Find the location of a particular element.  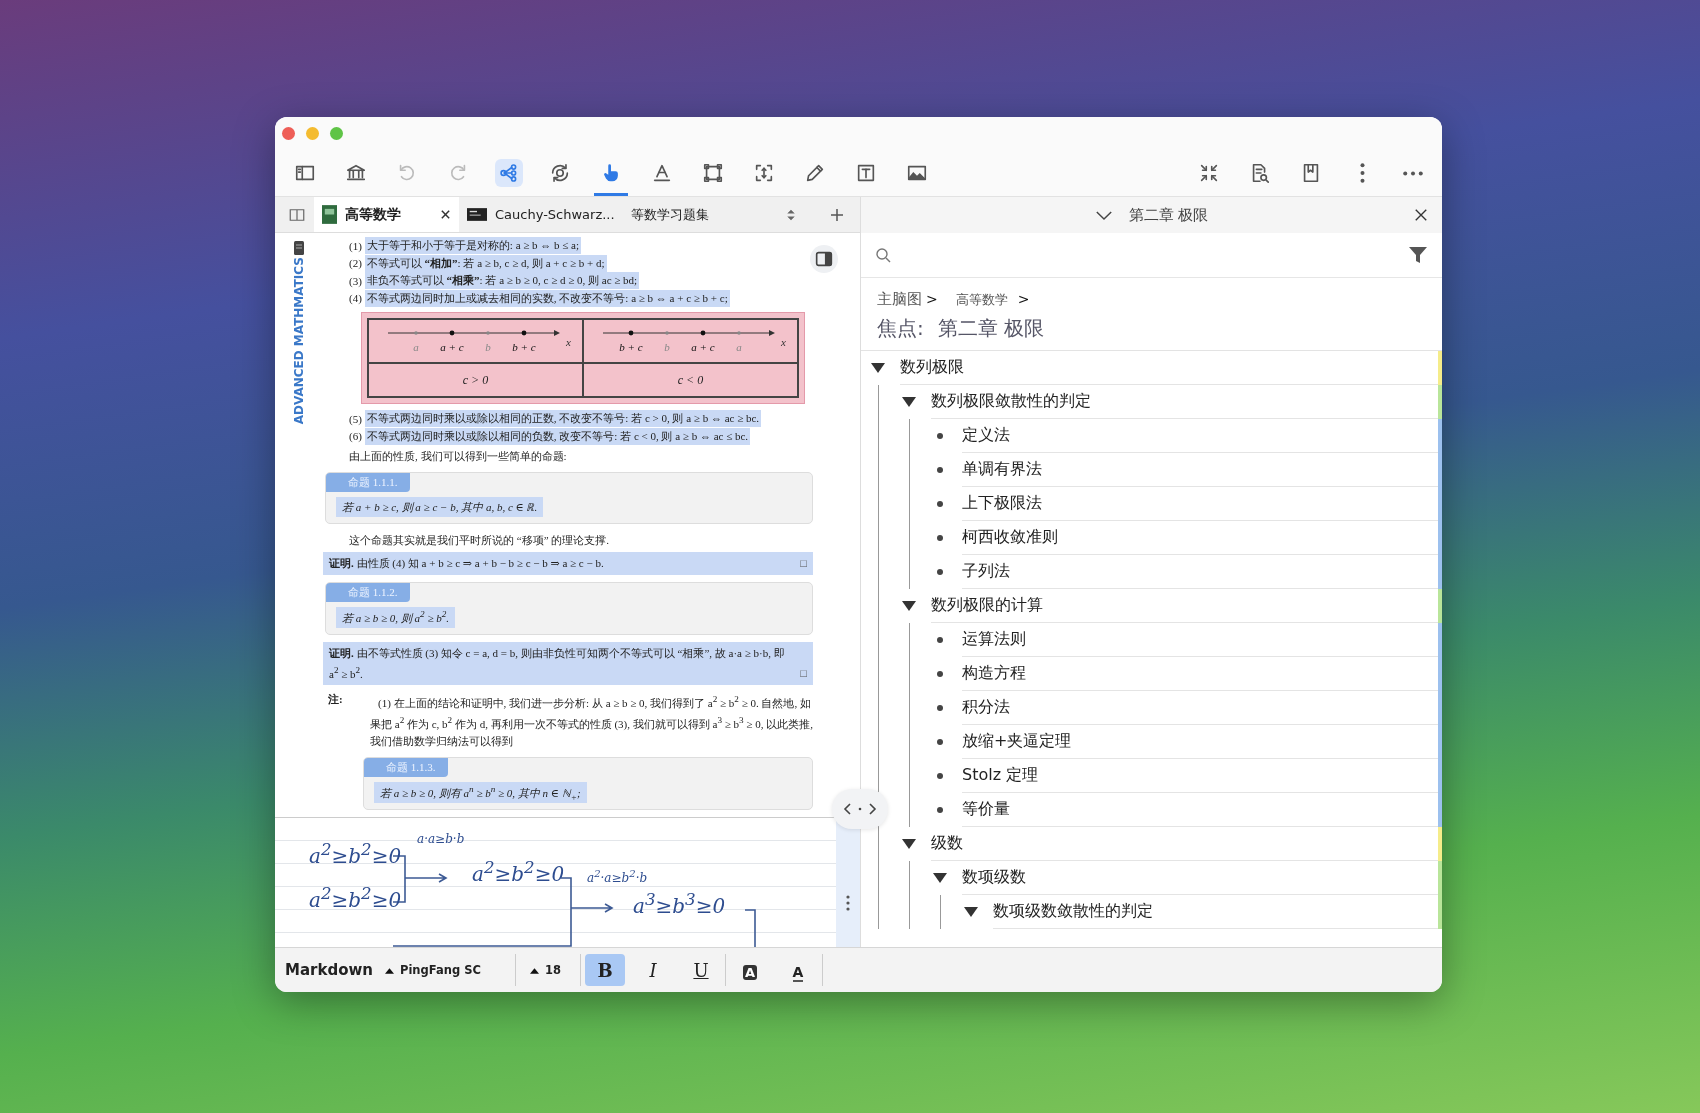

outline-item: 级数 is located at coordinates (1184, 844).